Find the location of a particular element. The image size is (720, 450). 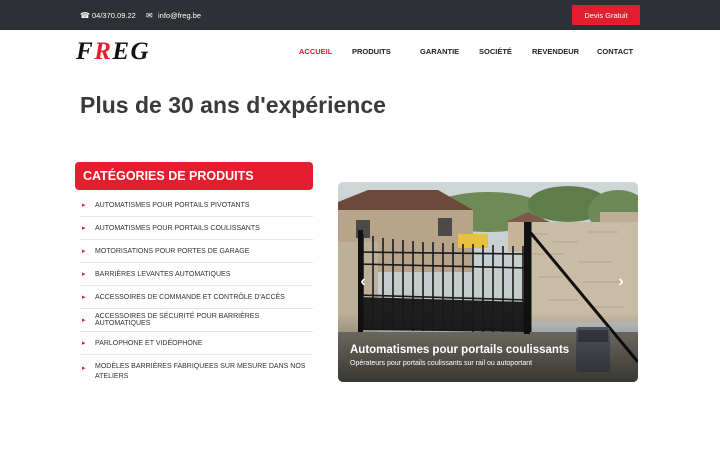

chevron-right-icon: › is located at coordinates (621, 281).